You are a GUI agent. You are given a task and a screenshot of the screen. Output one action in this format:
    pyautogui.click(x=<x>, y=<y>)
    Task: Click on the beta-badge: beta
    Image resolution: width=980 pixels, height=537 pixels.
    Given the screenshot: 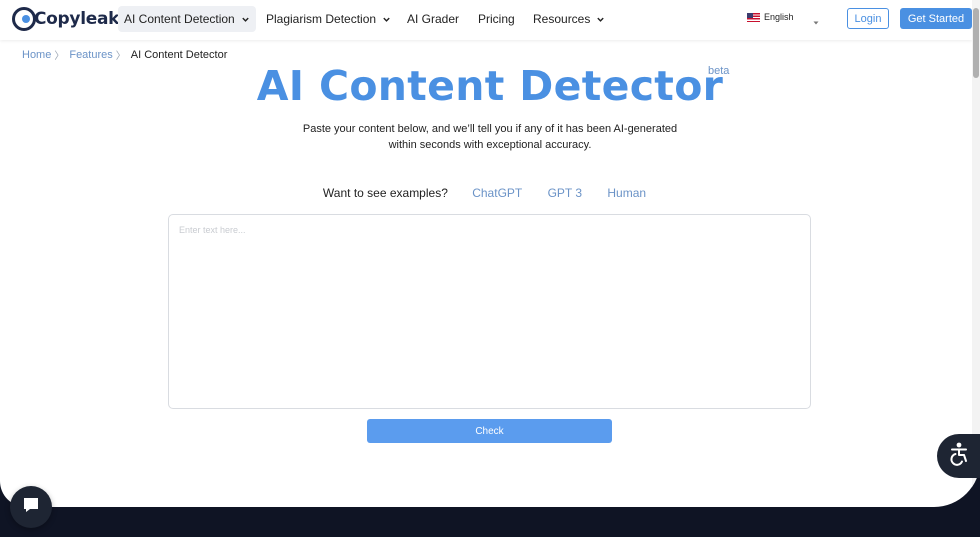 What is the action you would take?
    pyautogui.click(x=719, y=71)
    